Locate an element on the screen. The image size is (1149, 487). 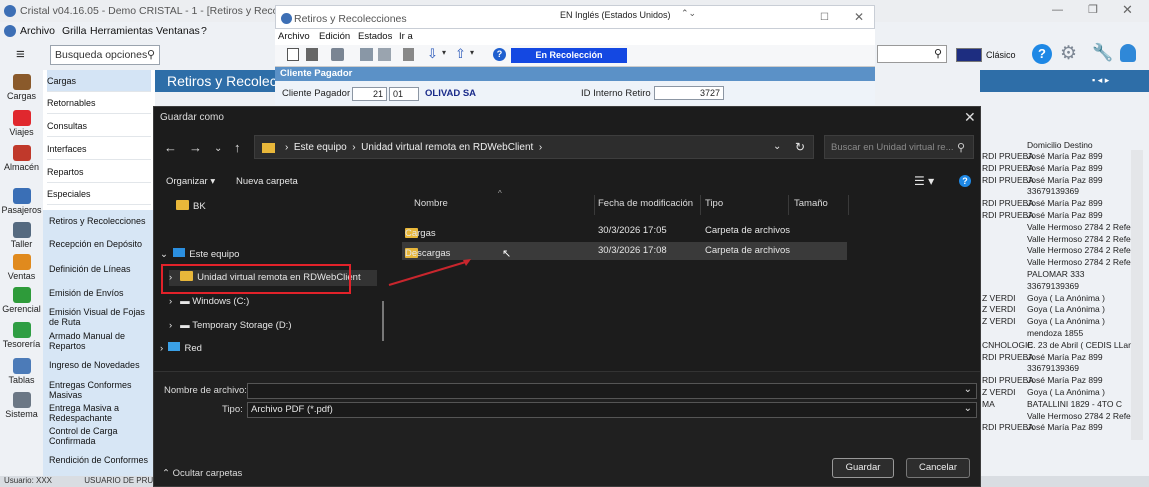
column-header-tipo: Tipo is located at coordinates (714, 203).